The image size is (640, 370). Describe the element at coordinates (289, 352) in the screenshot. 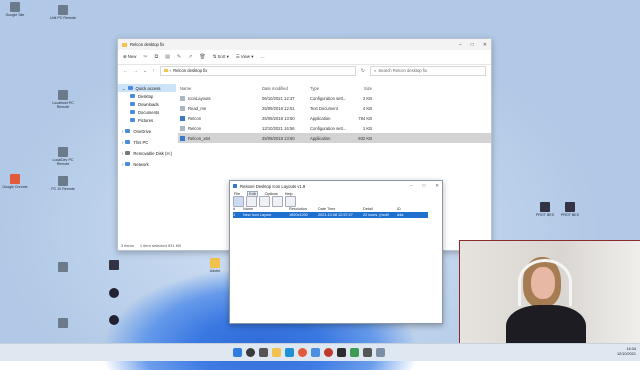

I see `edge-icon` at that location.